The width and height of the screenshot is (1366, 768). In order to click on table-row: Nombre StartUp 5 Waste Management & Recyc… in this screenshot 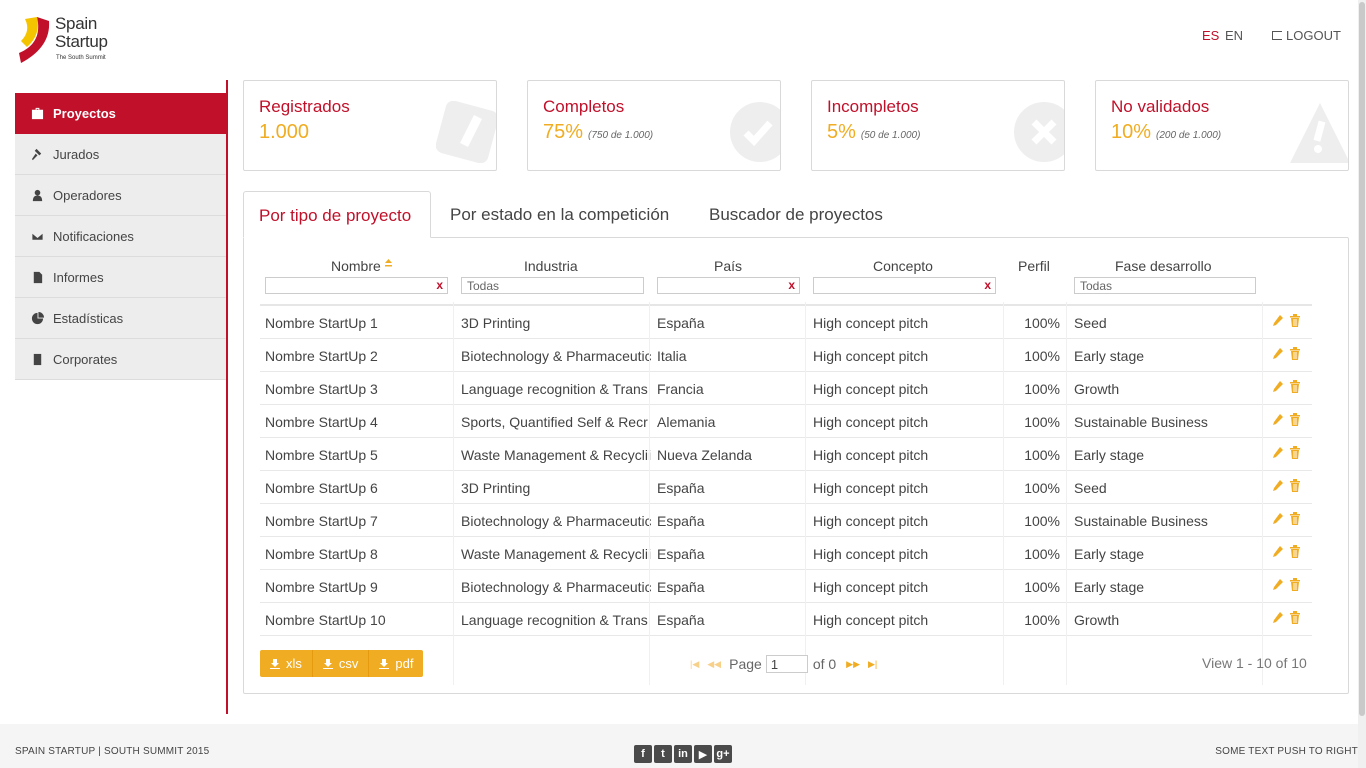, I will do `click(786, 454)`.